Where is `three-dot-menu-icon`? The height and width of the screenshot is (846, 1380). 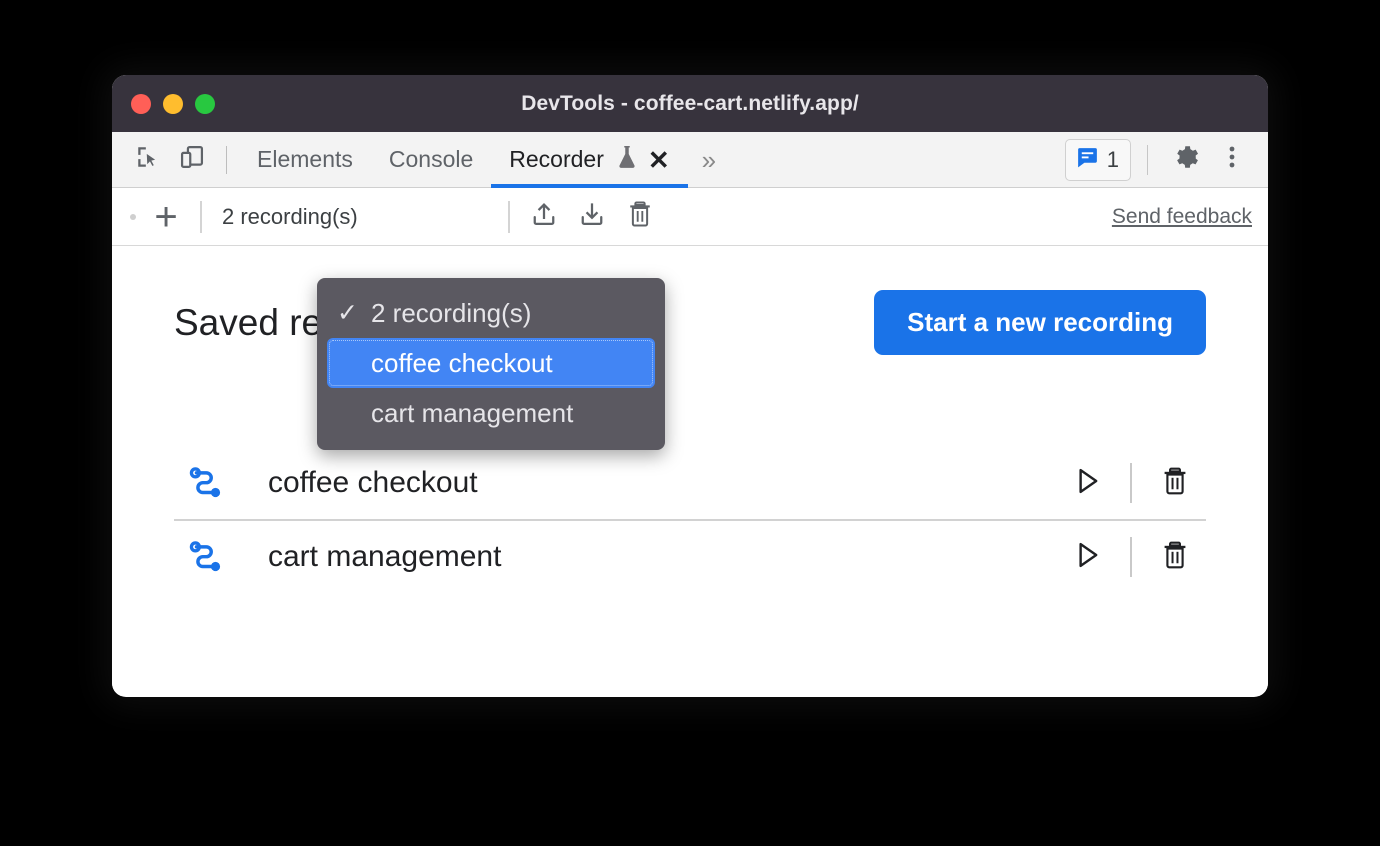
three-dot-menu-icon is located at coordinates (1232, 159).